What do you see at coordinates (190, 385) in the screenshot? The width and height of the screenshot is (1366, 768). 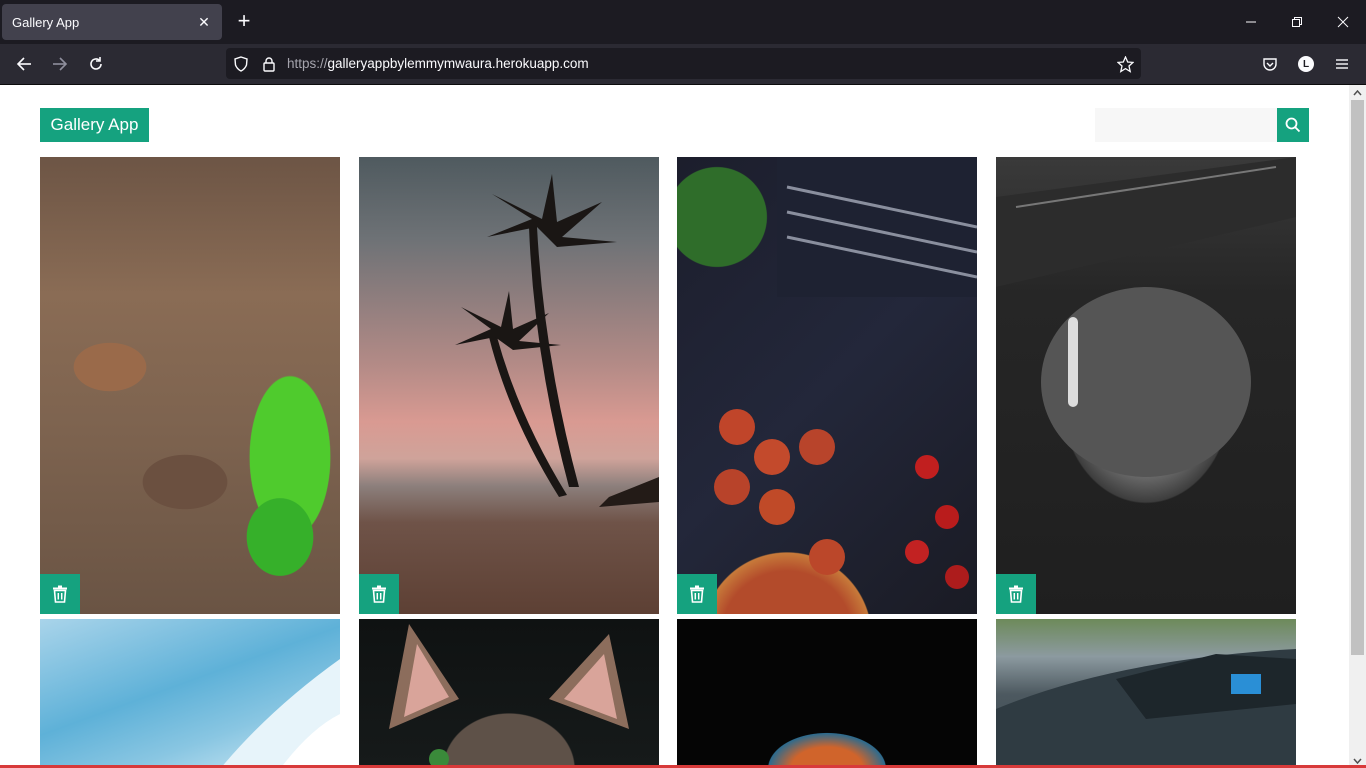 I see `gallery-card-woman-with-pottery` at bounding box center [190, 385].